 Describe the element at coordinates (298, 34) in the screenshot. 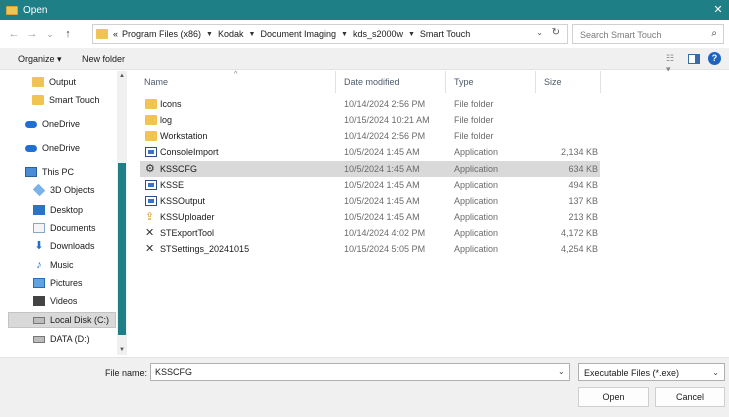

I see `breadcrumb-item: Document Imaging` at that location.